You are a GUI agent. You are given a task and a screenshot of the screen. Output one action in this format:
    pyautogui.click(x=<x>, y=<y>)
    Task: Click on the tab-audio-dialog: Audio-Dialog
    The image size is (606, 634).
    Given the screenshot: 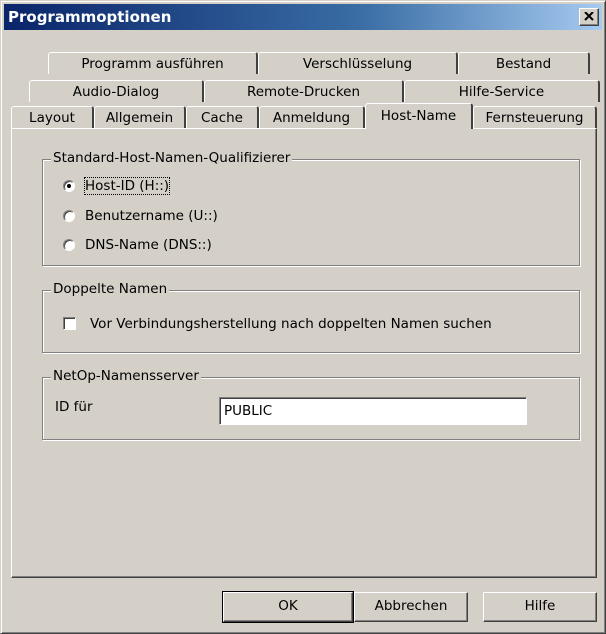 What is the action you would take?
    pyautogui.click(x=116, y=91)
    